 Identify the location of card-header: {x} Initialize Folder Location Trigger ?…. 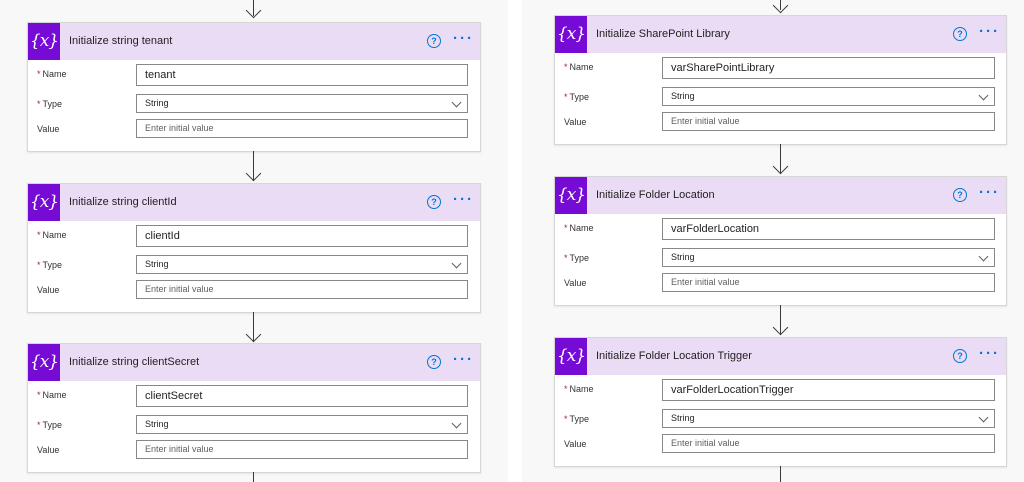
(780, 356).